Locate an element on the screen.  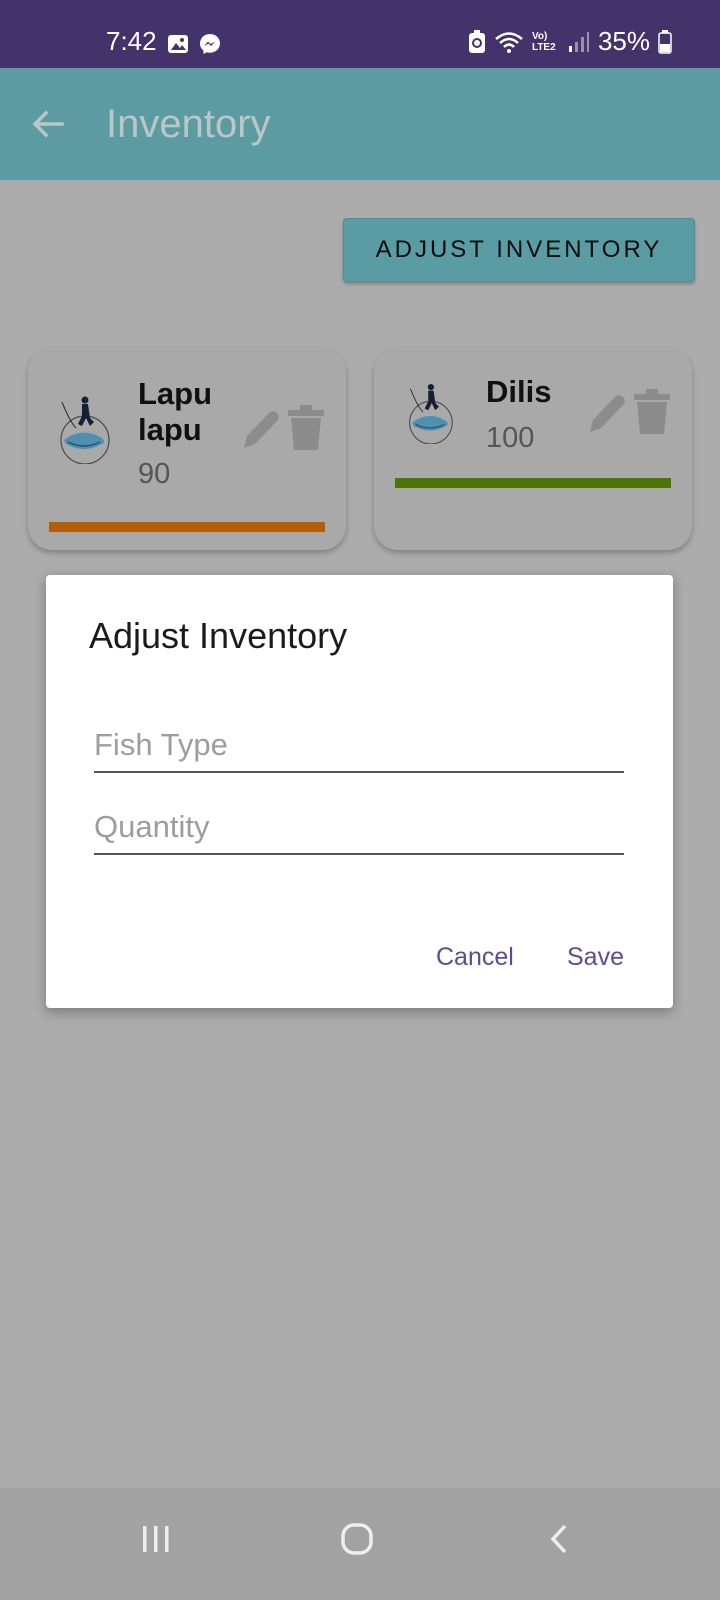
dialog-title: Adjust Inventory is located at coordinates (218, 635).